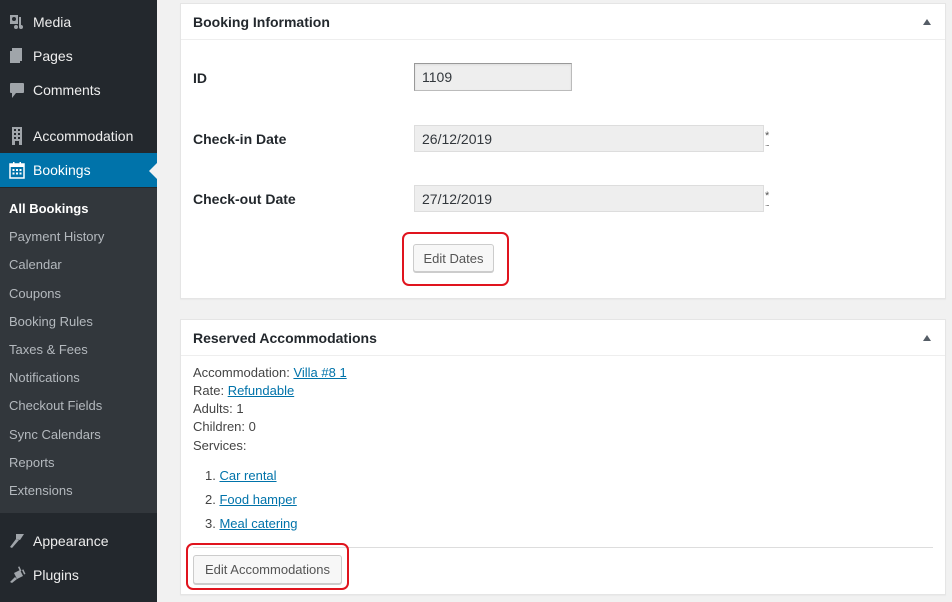 The image size is (952, 602). I want to click on submenu-booking-rules: Booking Rules, so click(51, 322).